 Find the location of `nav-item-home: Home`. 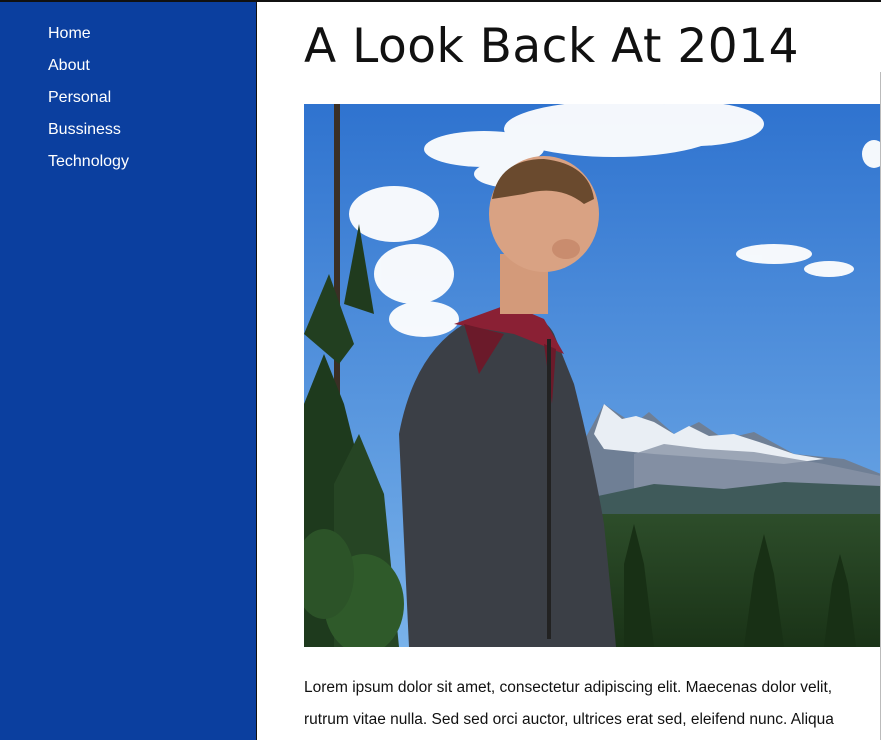

nav-item-home: Home is located at coordinates (88, 39).